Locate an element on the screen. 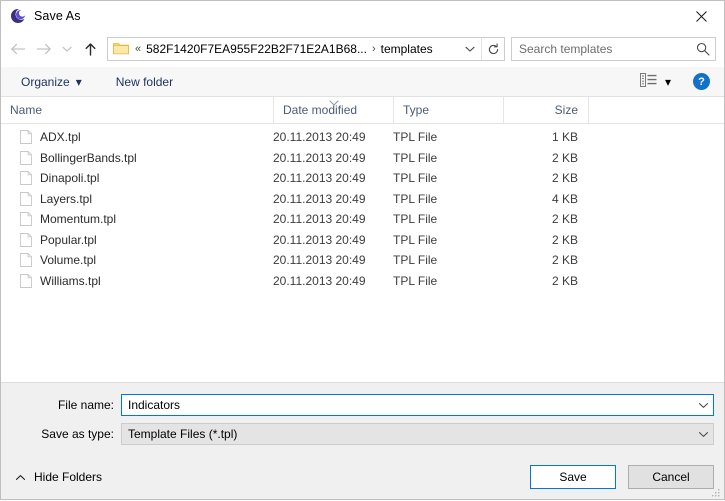  column-header-name: Name is located at coordinates (137, 110).